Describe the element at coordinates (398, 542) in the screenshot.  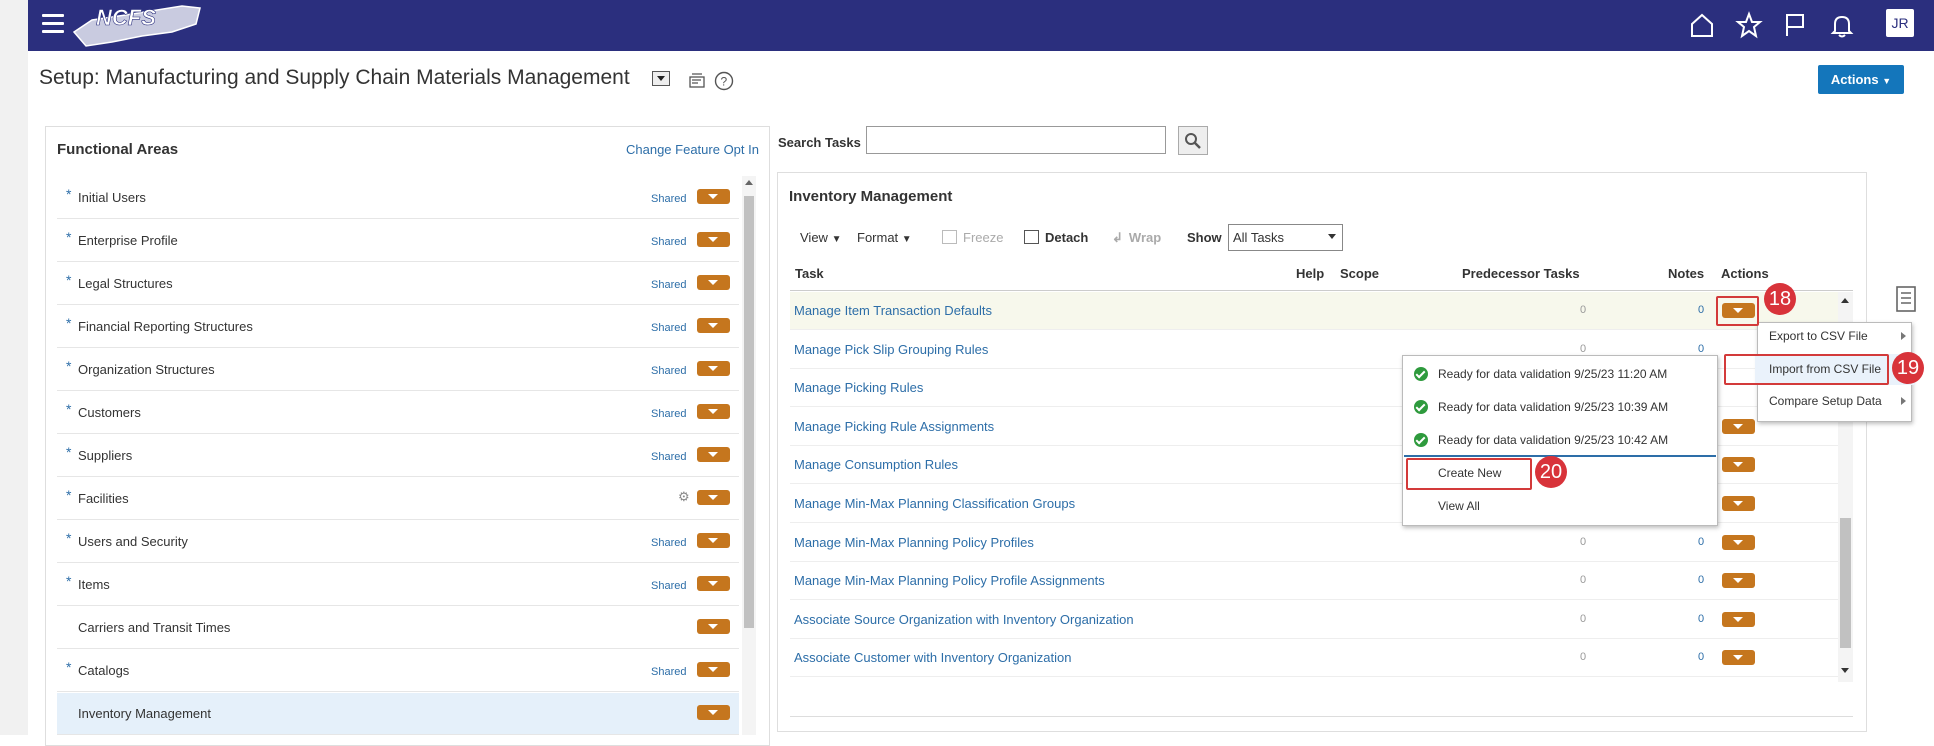
I see `functional-area-row: * Users and Security Shared` at that location.